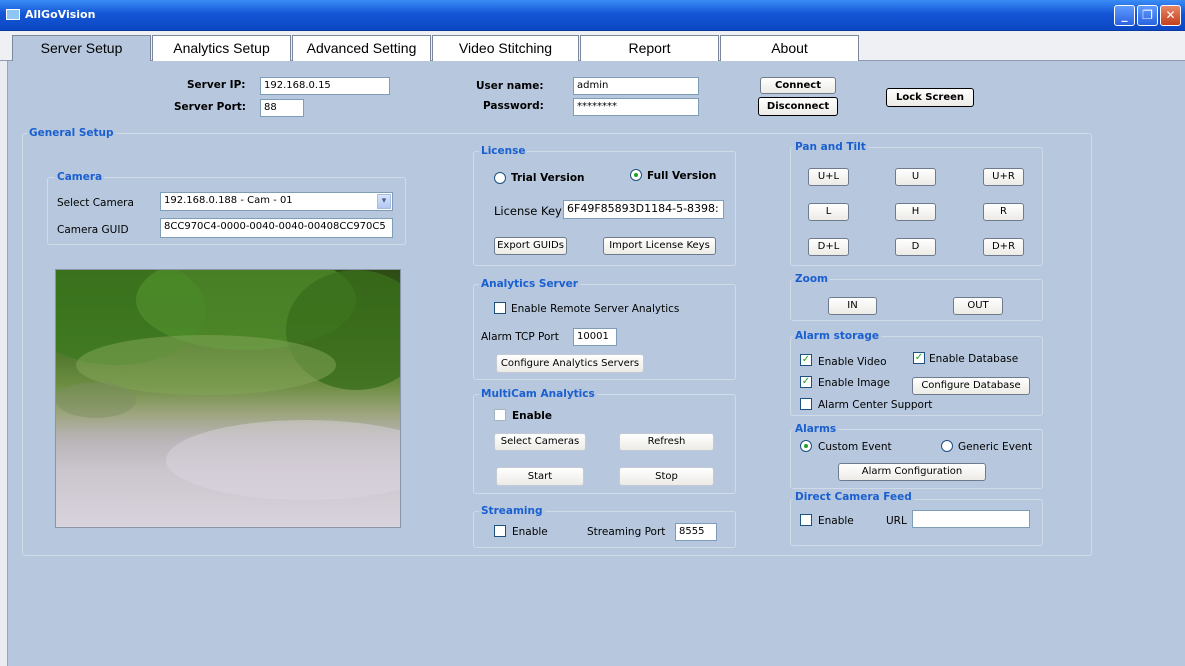 Image resolution: width=1185 pixels, height=666 pixels. Describe the element at coordinates (798, 85) in the screenshot. I see `connect-button: Connect` at that location.